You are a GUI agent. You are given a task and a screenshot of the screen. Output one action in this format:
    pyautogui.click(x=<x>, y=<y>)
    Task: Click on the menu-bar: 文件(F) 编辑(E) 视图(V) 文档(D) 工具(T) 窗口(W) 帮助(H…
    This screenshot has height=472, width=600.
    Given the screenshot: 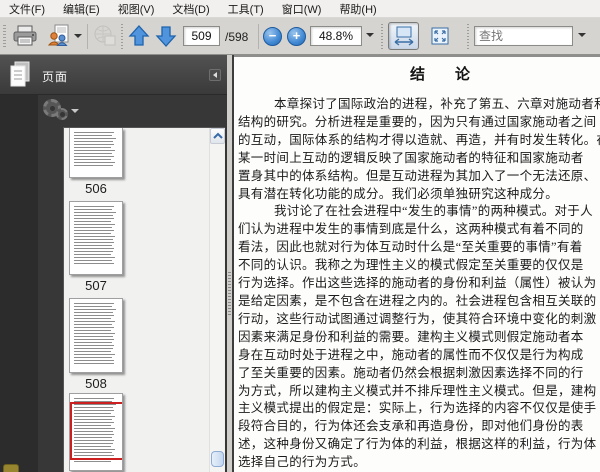 What is the action you would take?
    pyautogui.click(x=300, y=9)
    